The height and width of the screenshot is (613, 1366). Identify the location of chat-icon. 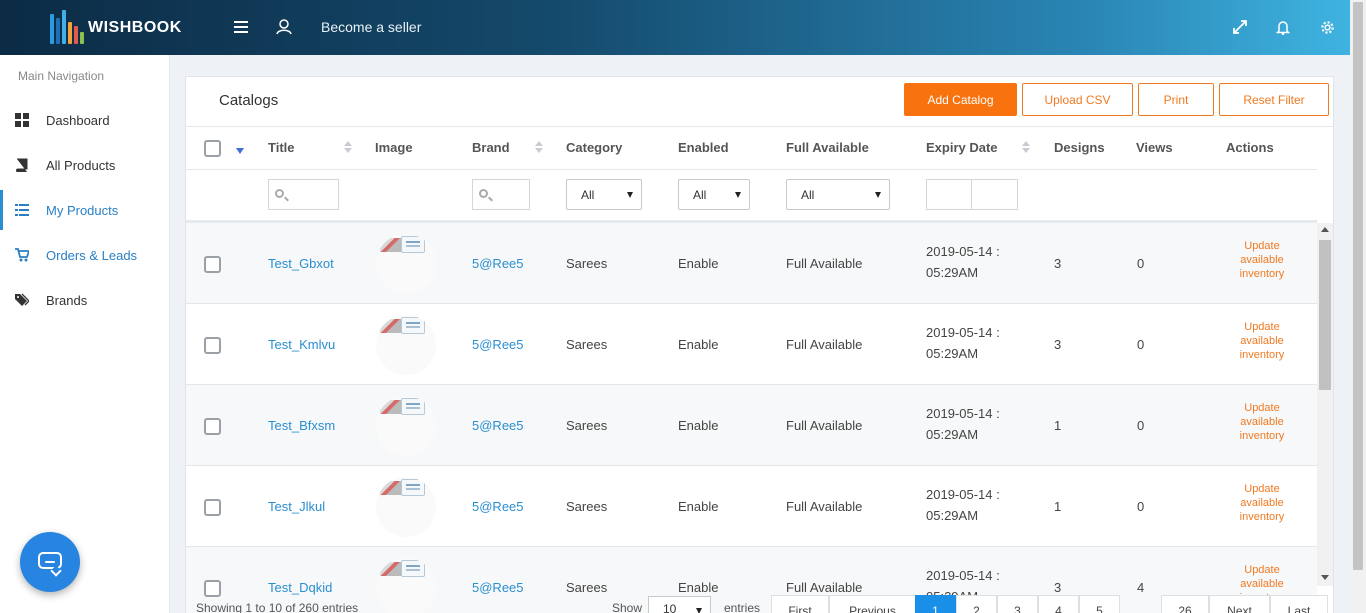
(50, 560).